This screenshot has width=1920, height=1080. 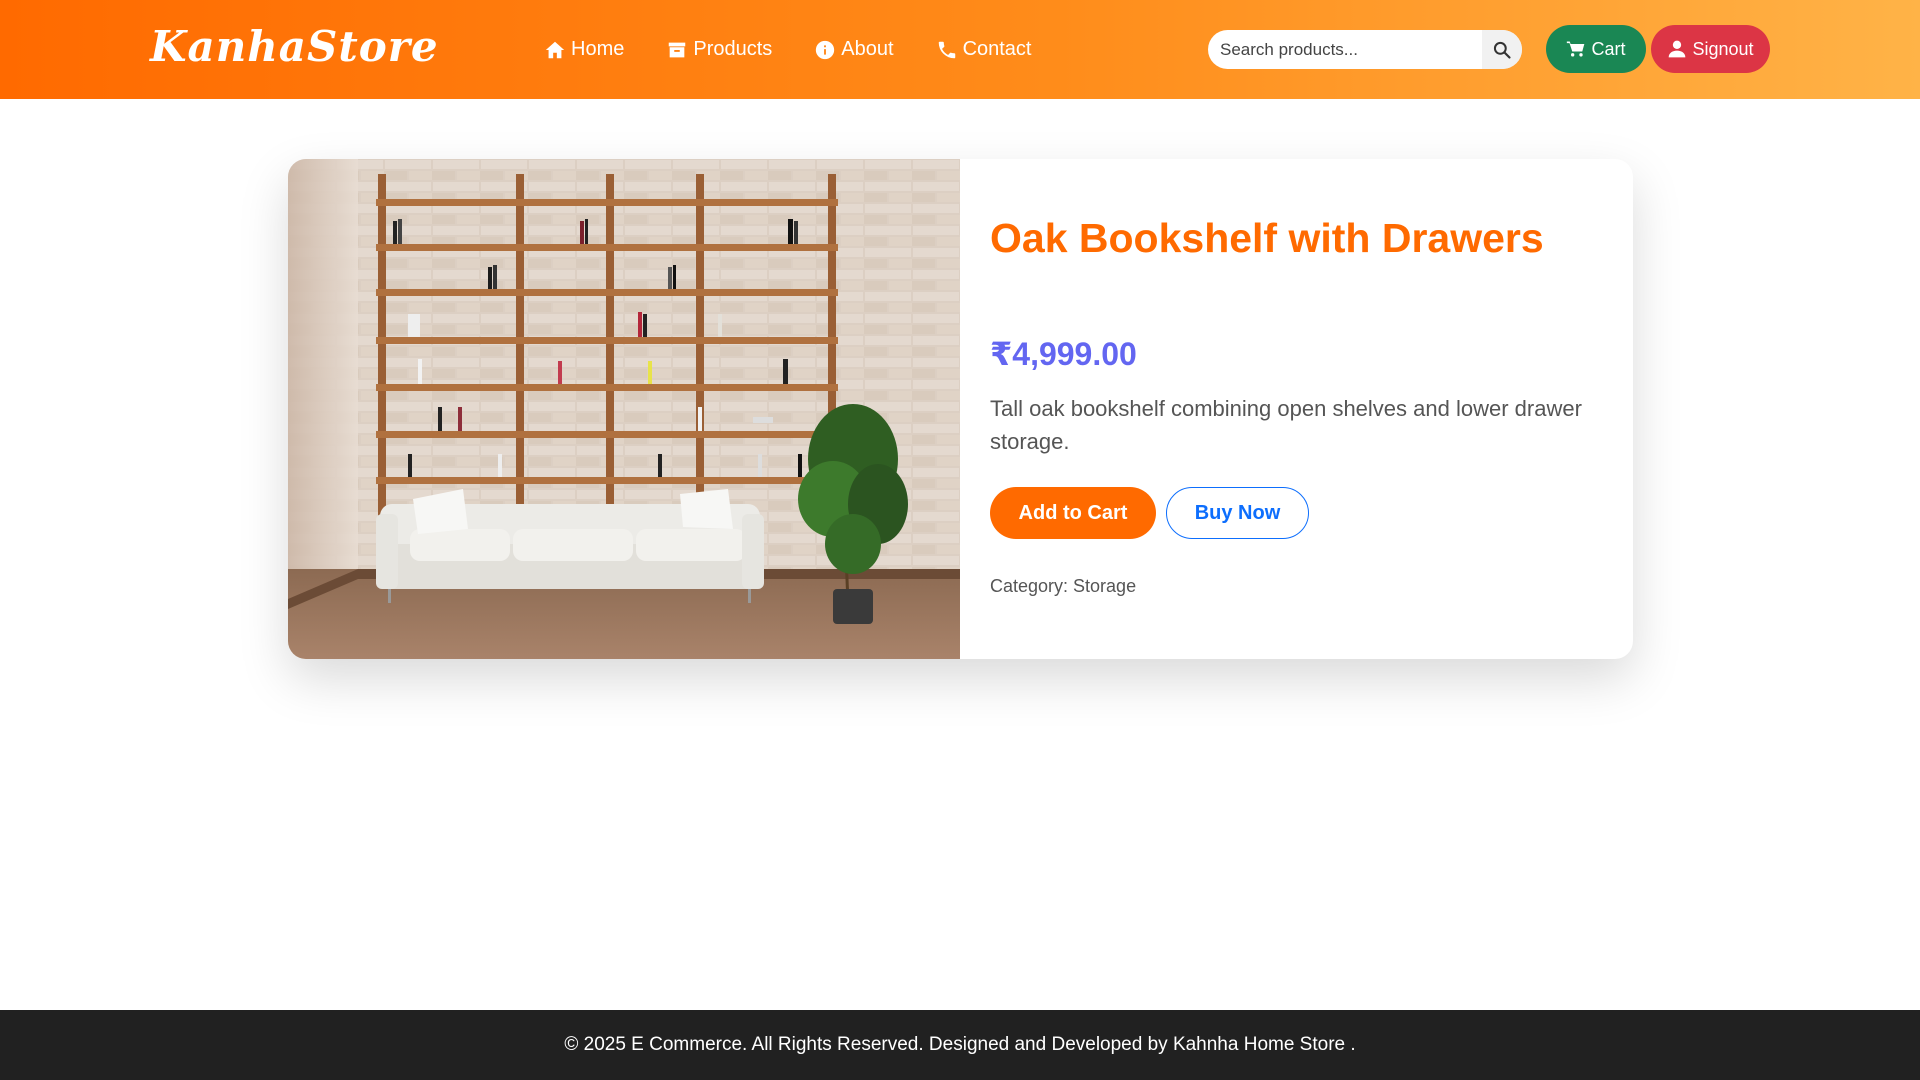 I want to click on search-bar, so click(x=1365, y=49).